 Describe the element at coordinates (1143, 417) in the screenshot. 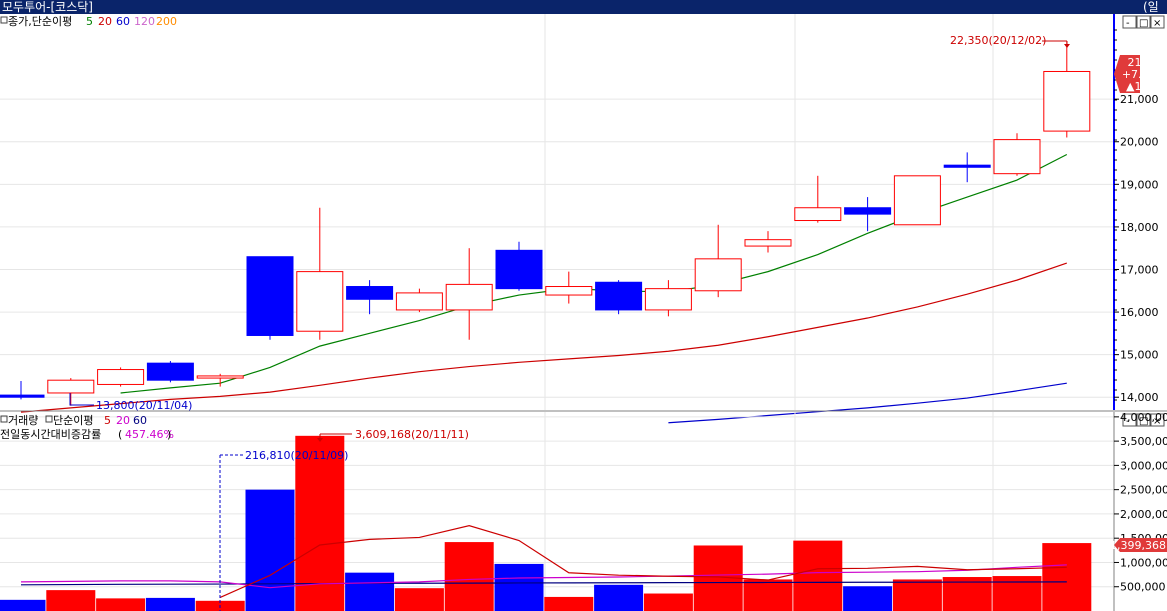

I see `volume-tick-label: 4,000,000` at that location.